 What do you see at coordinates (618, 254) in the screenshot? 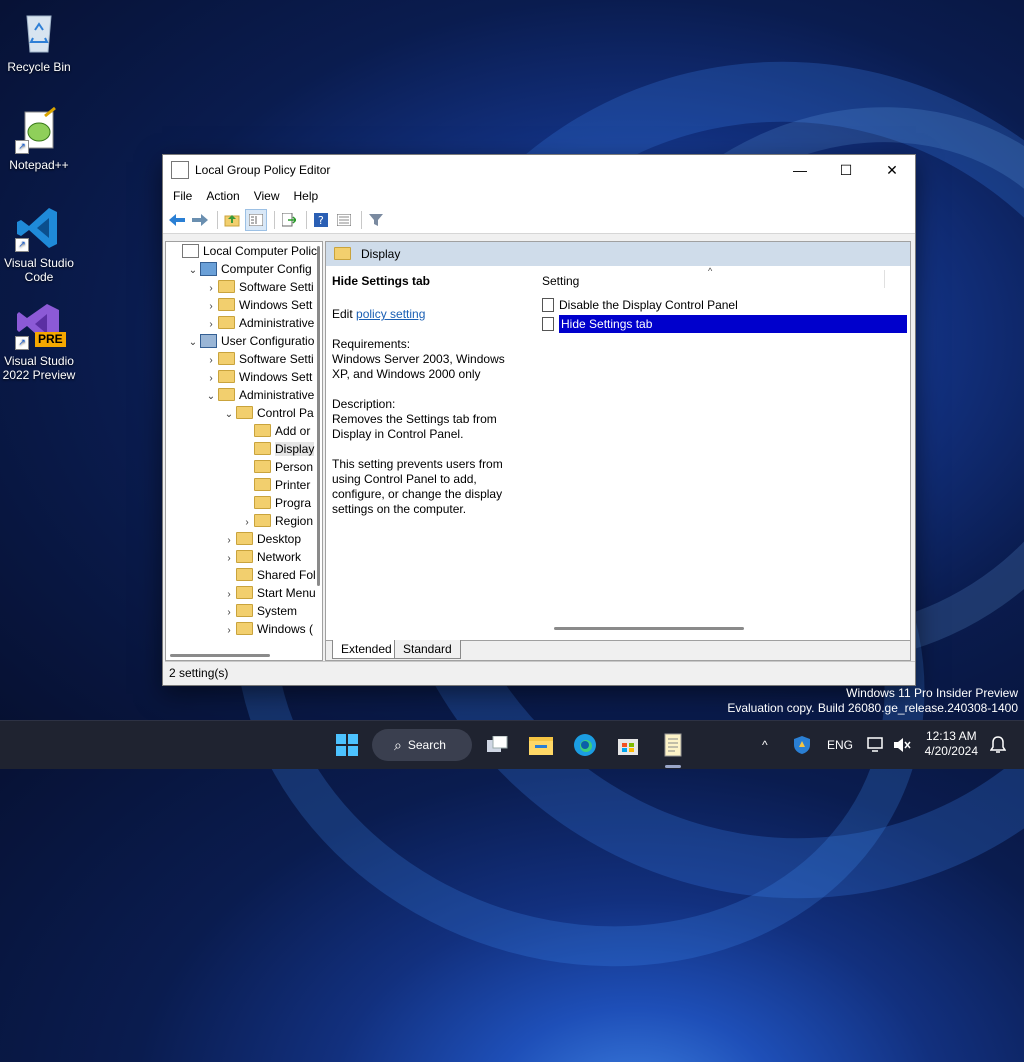
I see `details-header: Display` at bounding box center [618, 254].